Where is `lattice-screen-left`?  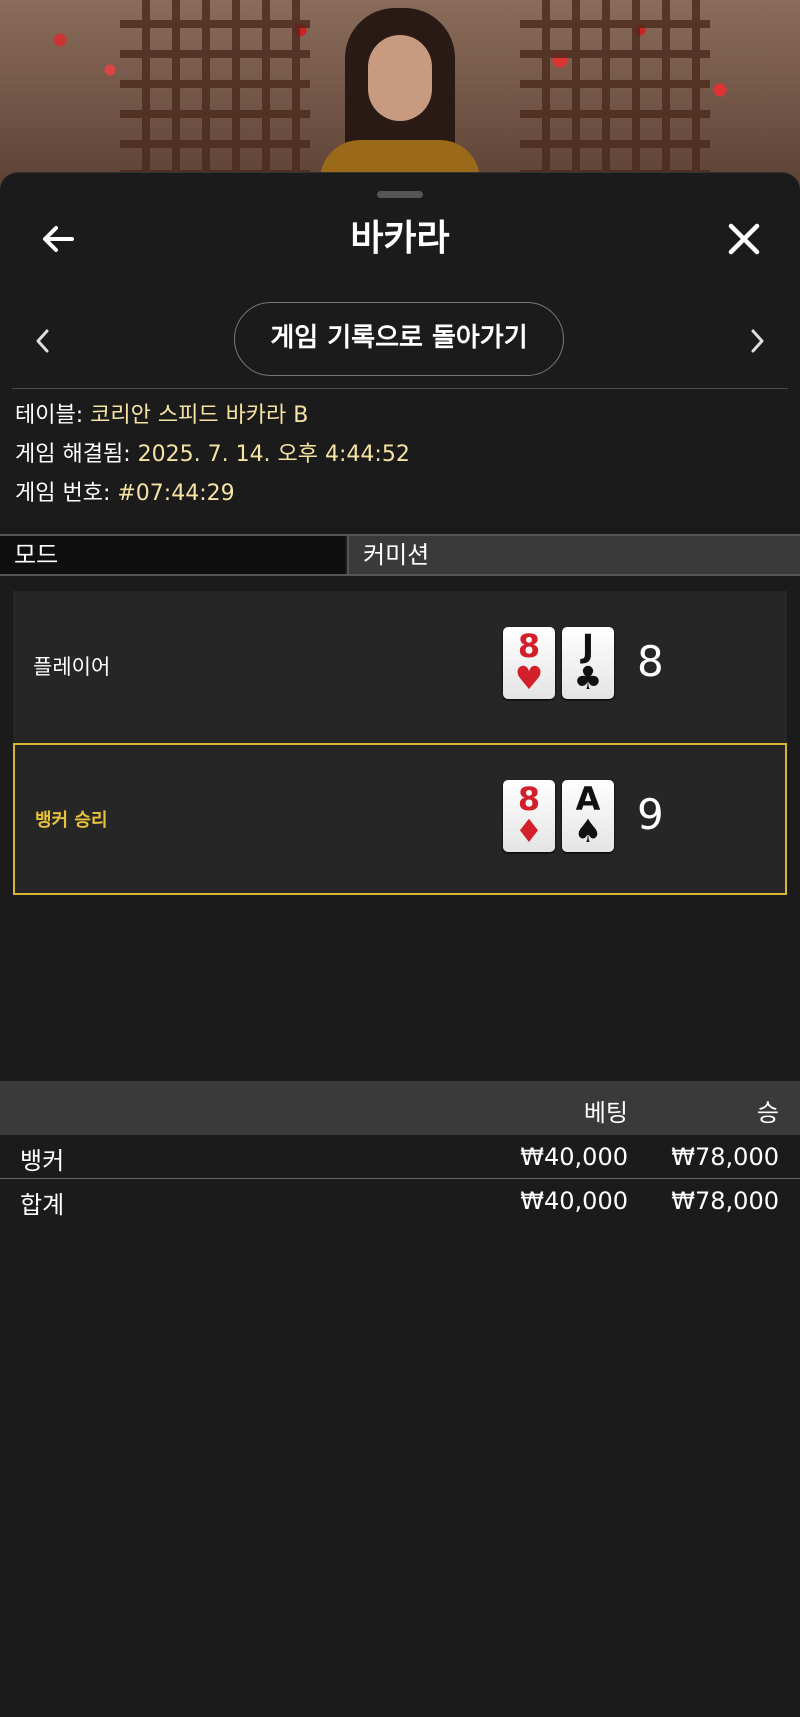 lattice-screen-left is located at coordinates (215, 100).